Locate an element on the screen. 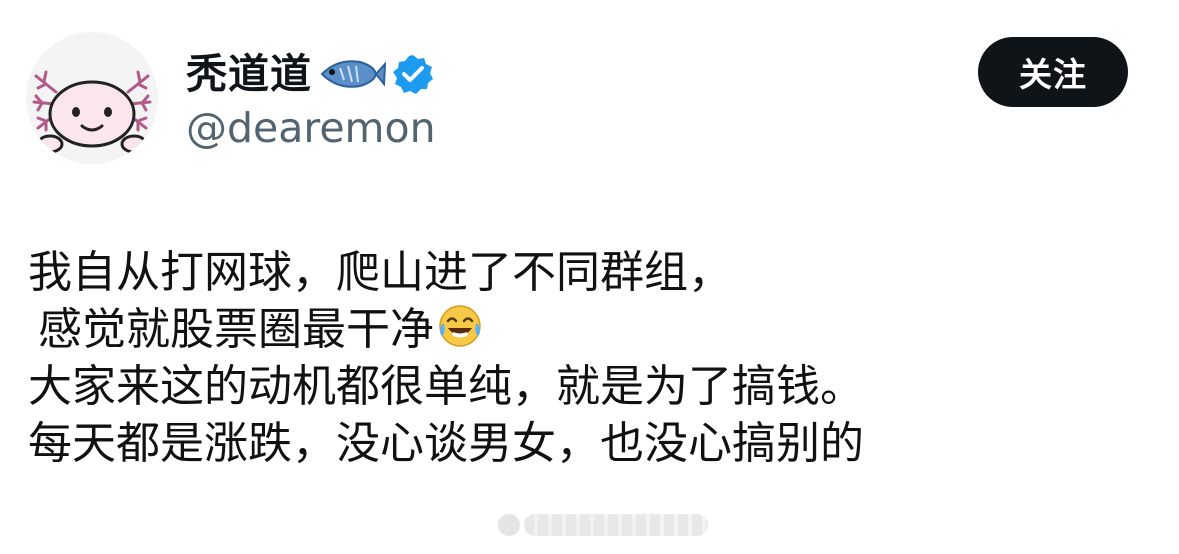 Image resolution: width=1179 pixels, height=554 pixels. tweet-line-1: 我自从打网球，爬山进了不同群组， is located at coordinates (380, 272).